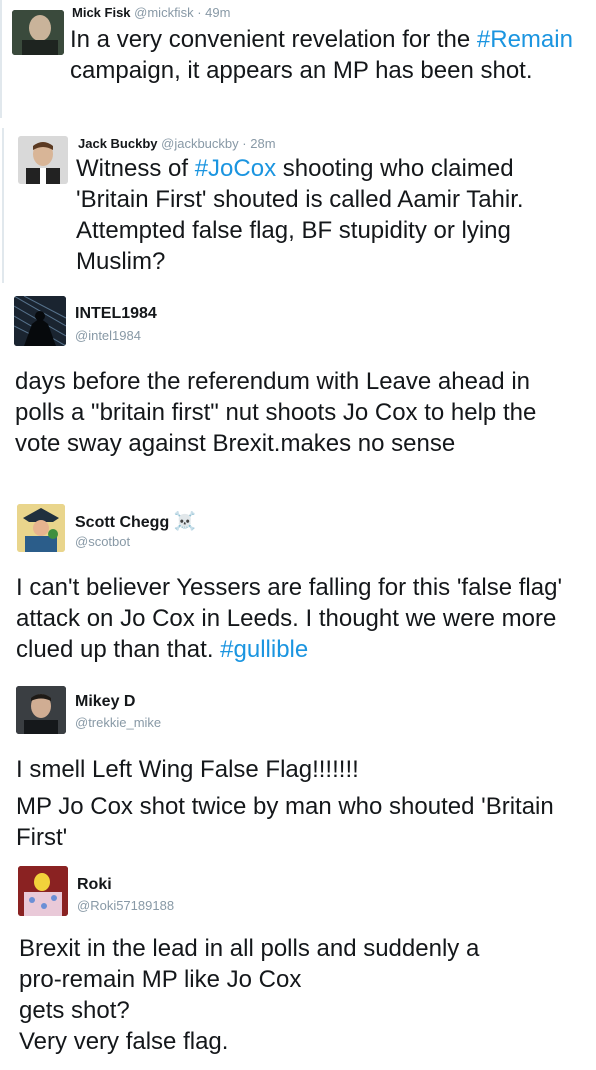 Image resolution: width=596 pixels, height=1070 pixels. What do you see at coordinates (105, 701) in the screenshot?
I see `display-name: Mikey D` at bounding box center [105, 701].